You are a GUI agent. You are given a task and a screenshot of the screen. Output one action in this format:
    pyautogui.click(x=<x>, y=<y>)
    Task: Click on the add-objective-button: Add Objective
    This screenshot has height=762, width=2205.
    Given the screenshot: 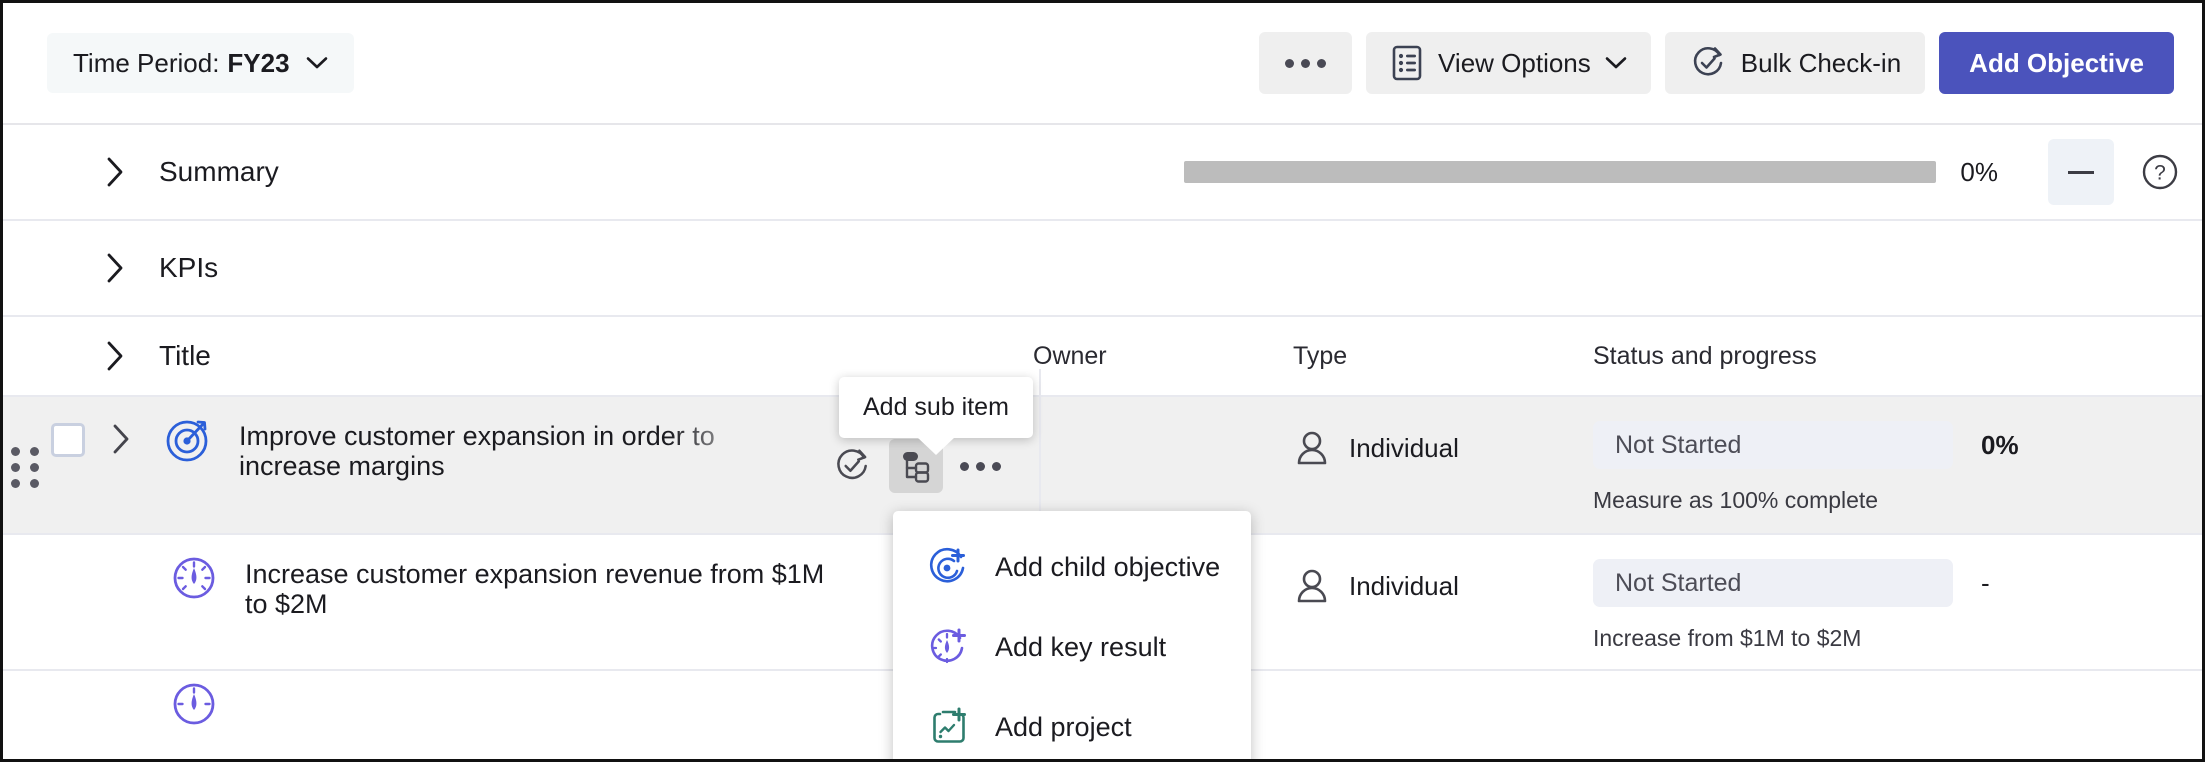 What is the action you would take?
    pyautogui.click(x=2056, y=63)
    